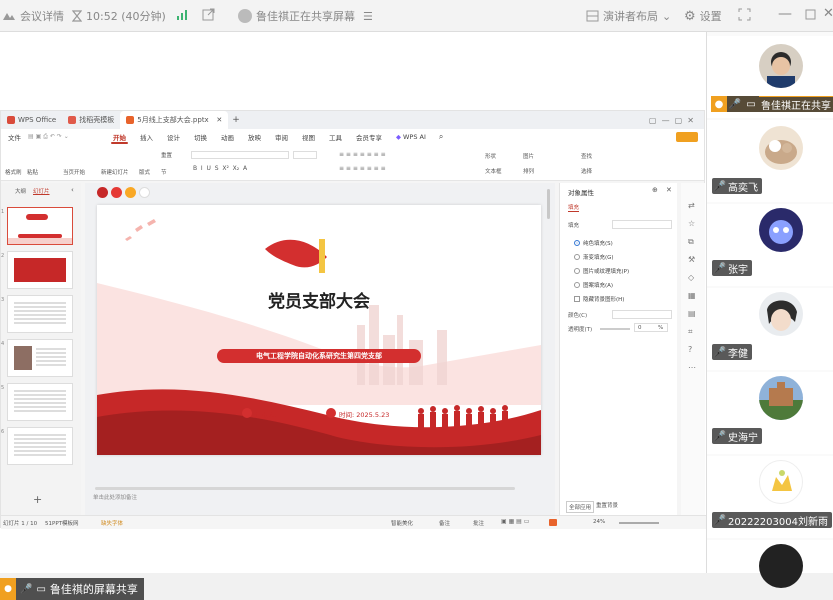  Describe the element at coordinates (364, 414) in the screenshot. I see `slide-date: 时间: 2025.5.23` at that location.